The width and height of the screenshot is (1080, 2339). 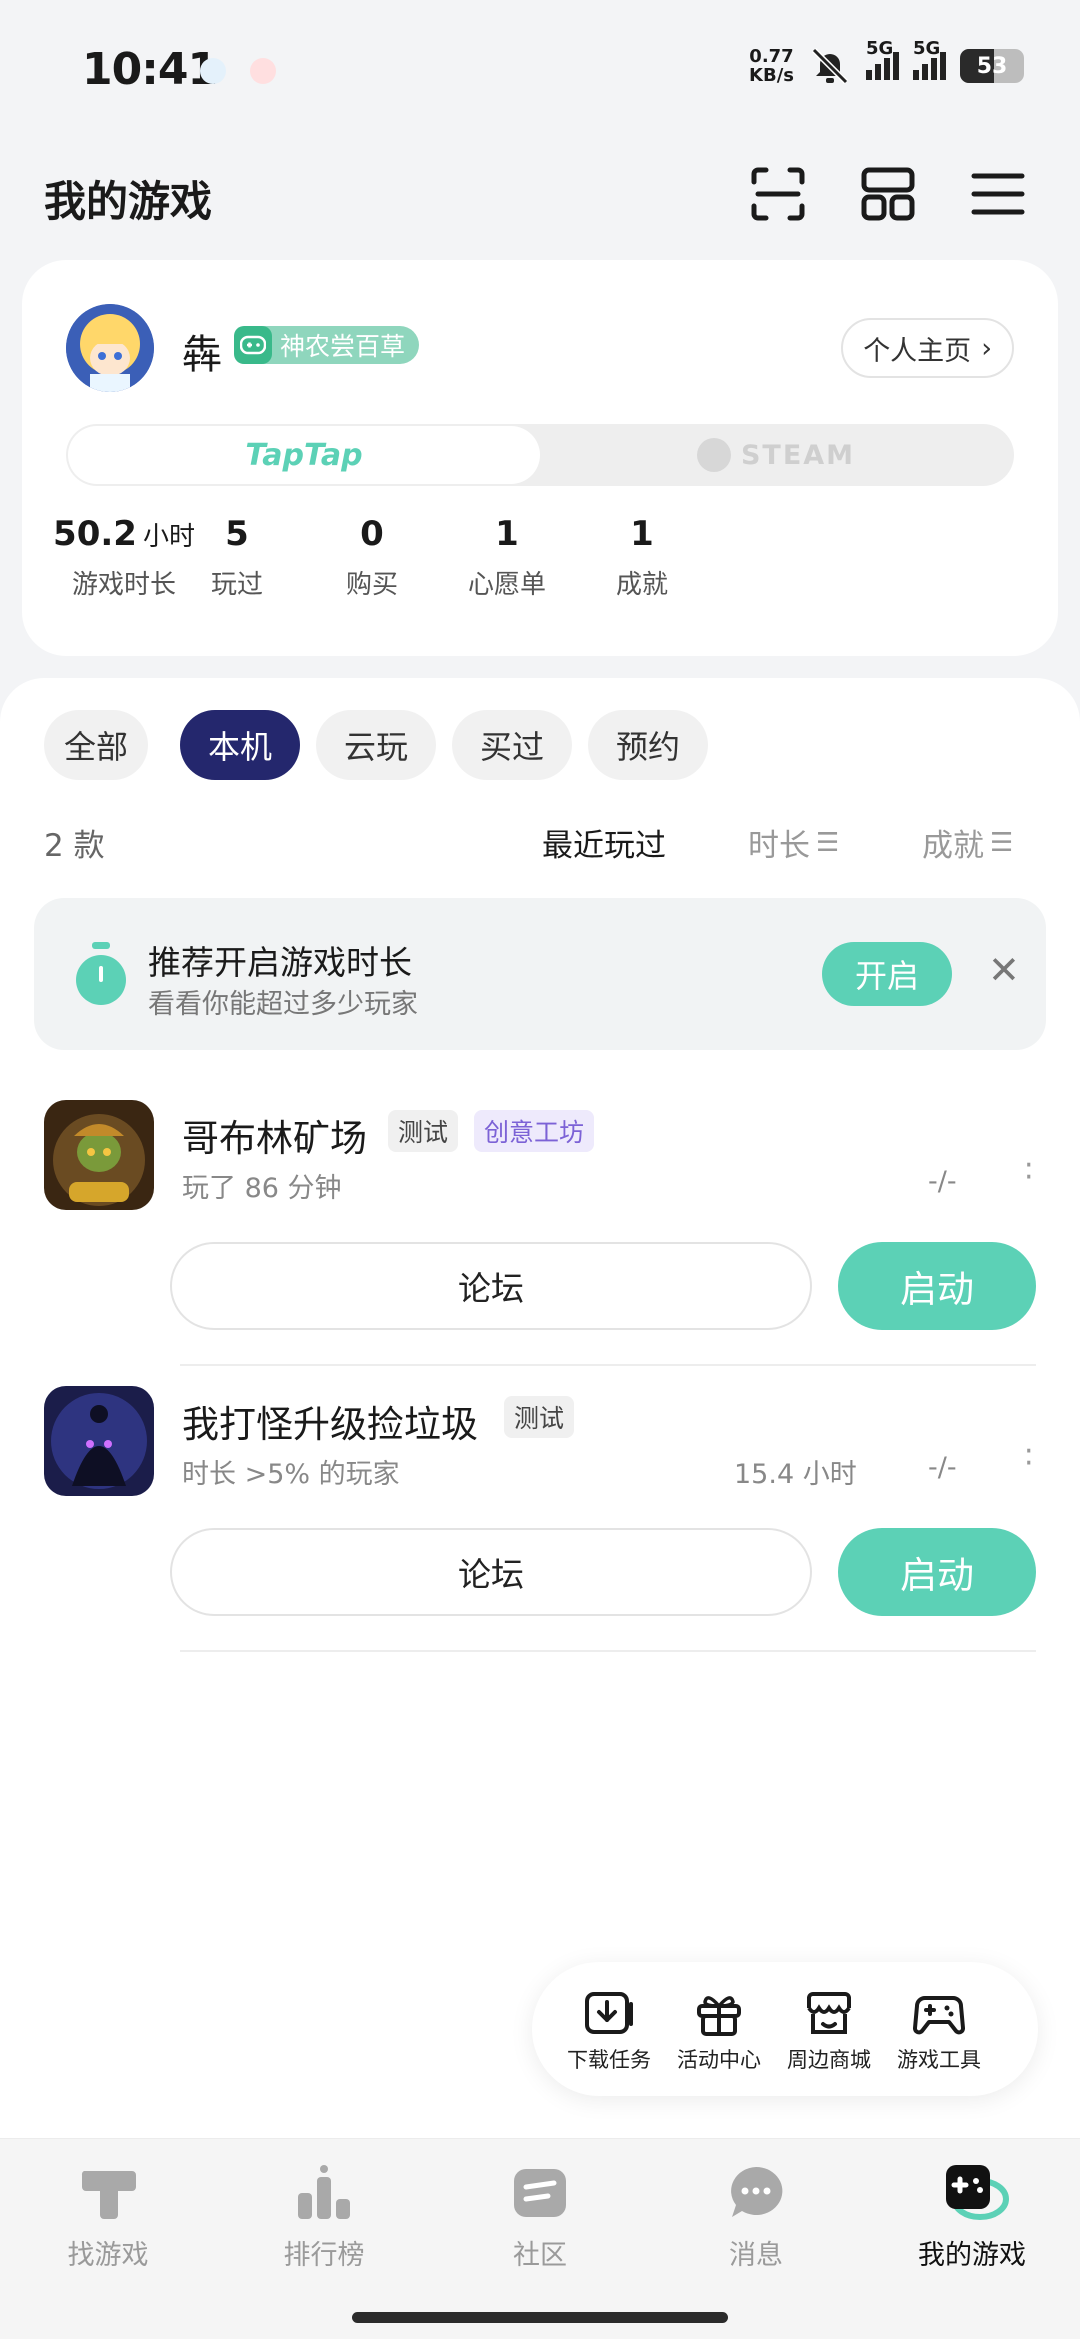 What do you see at coordinates (778, 194) in the screenshot?
I see `scan-icon` at bounding box center [778, 194].